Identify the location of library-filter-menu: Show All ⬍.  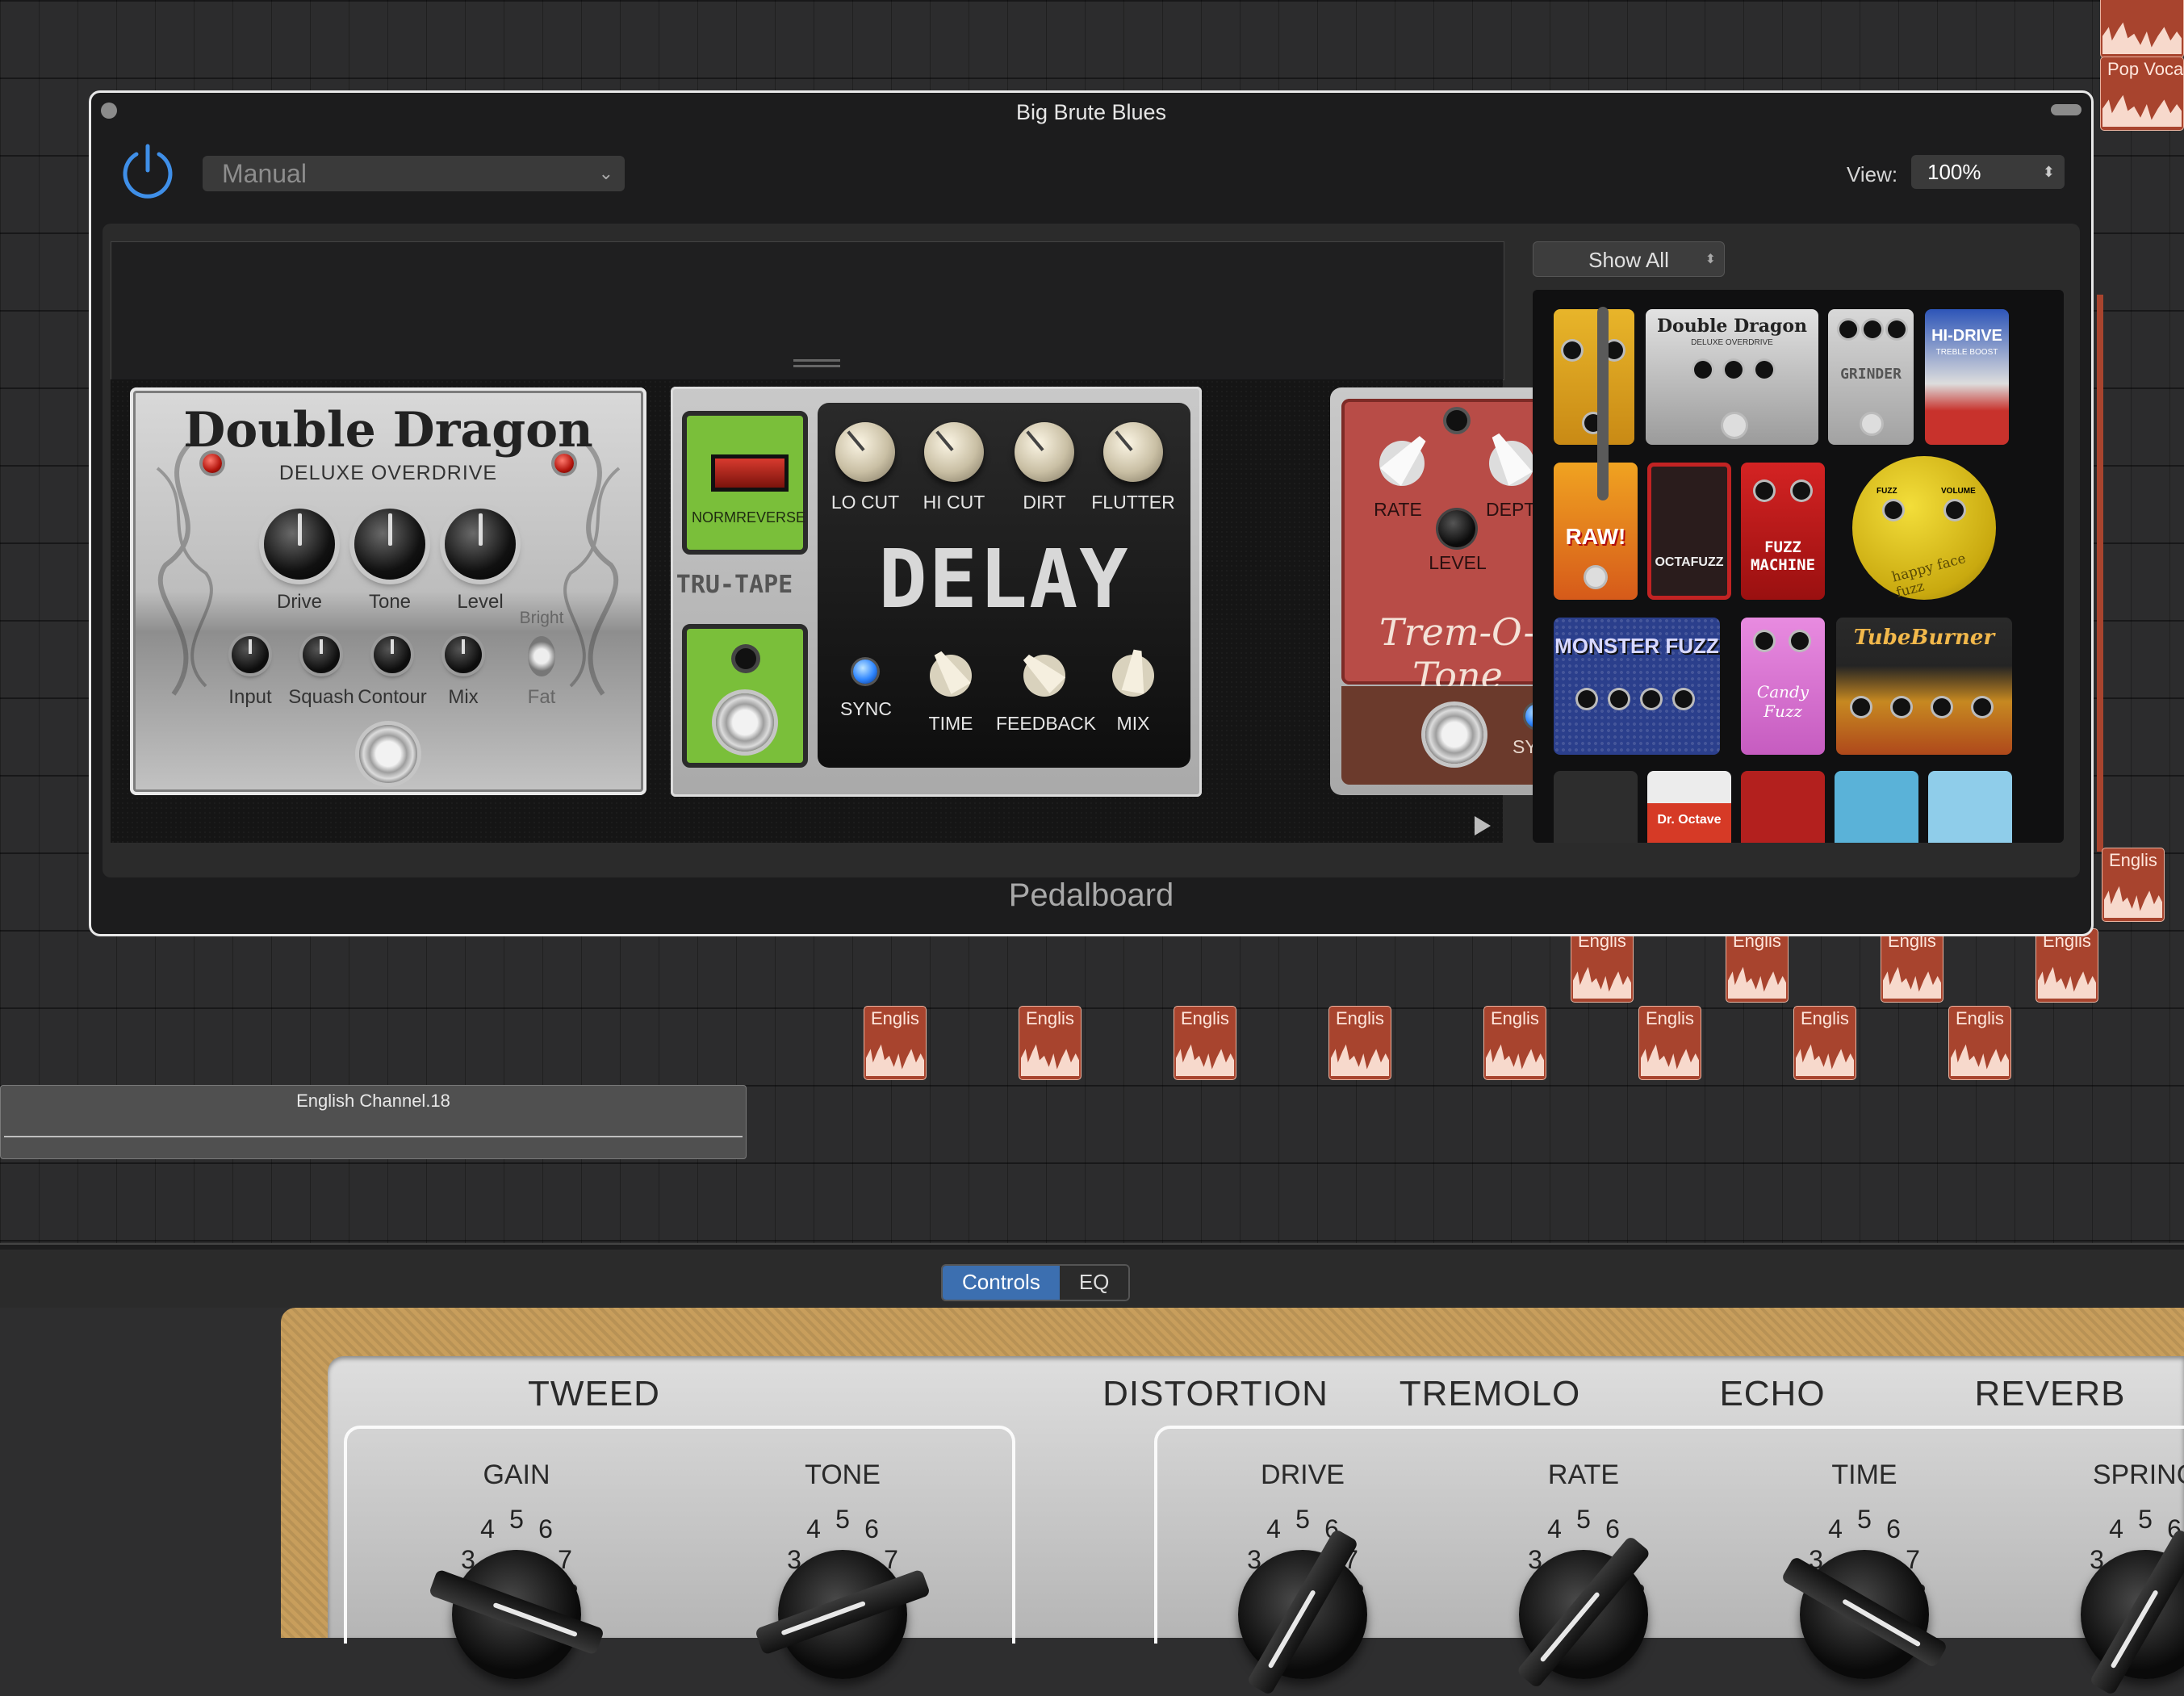
(1629, 259).